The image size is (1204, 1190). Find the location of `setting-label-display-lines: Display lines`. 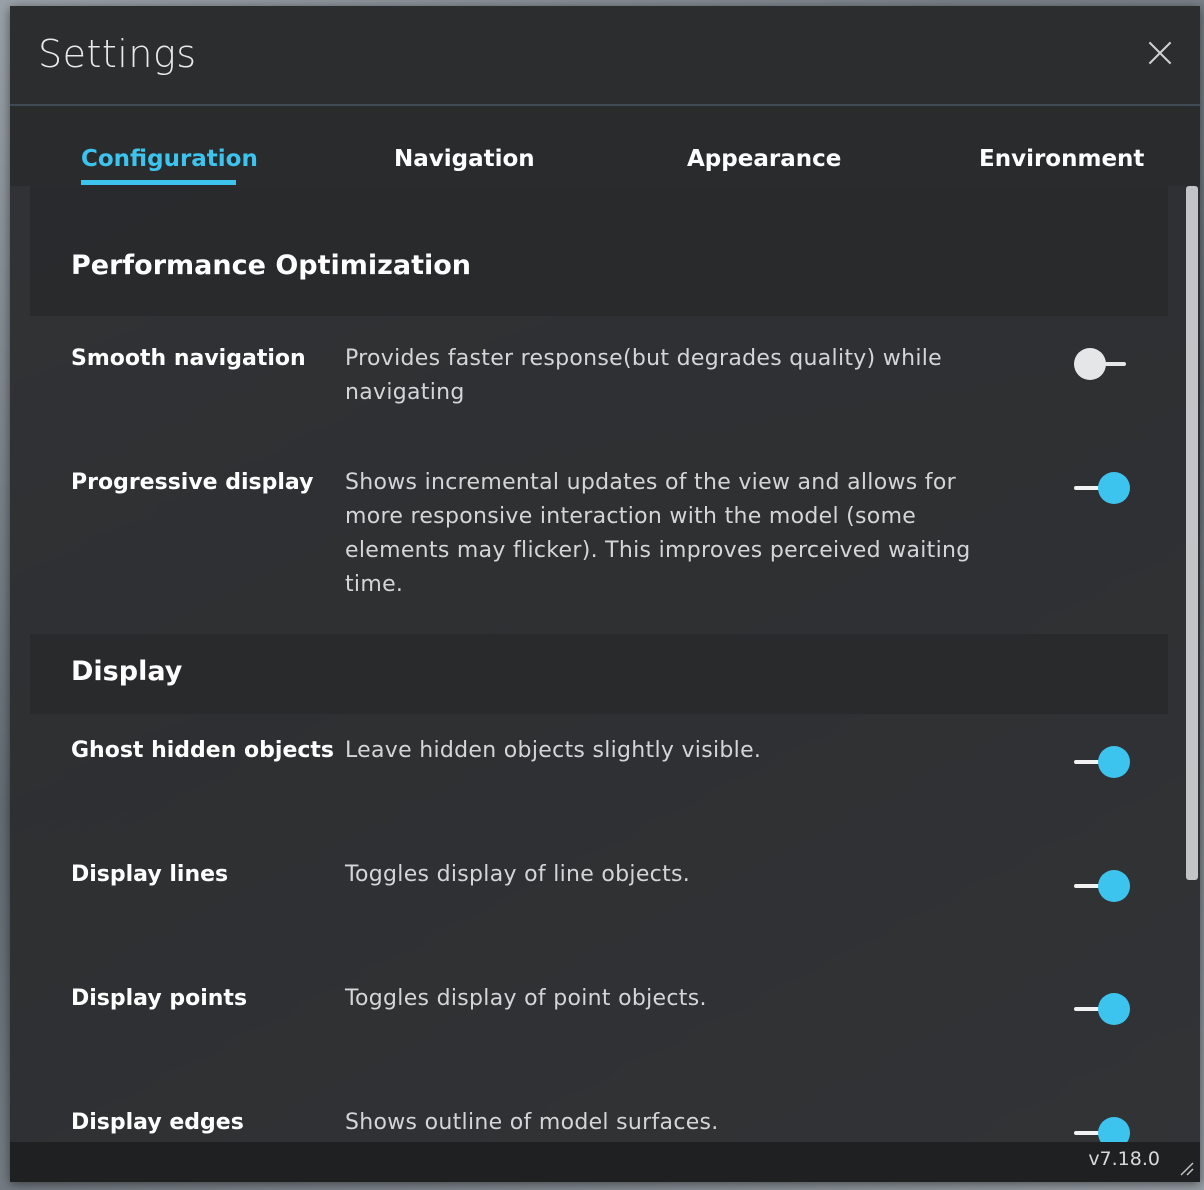

setting-label-display-lines: Display lines is located at coordinates (150, 874).